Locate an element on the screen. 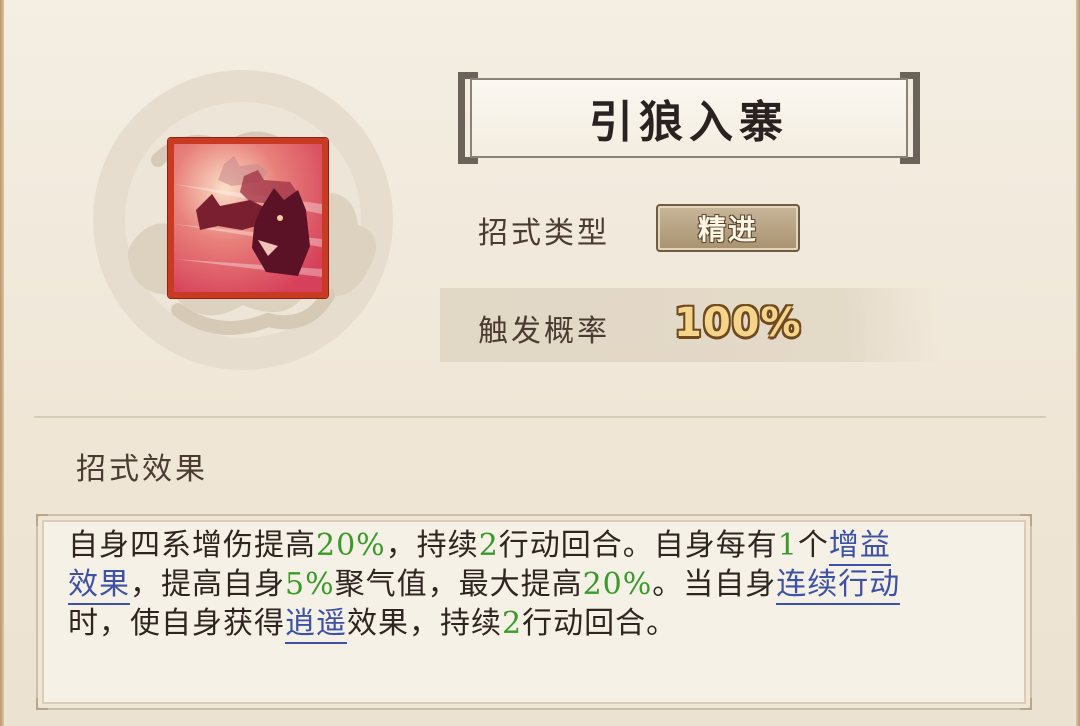  section-divider is located at coordinates (540, 417).